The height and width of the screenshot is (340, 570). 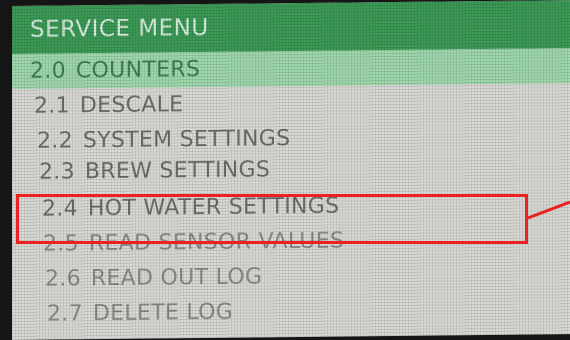 I want to click on menu-item-label: DELETE LOG, so click(x=163, y=313).